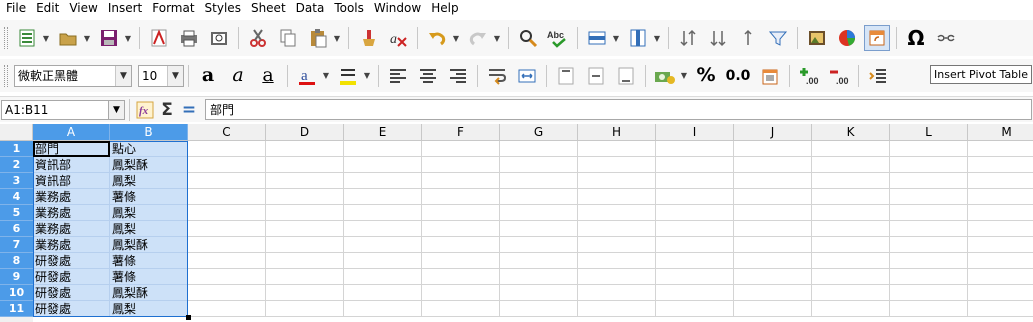  What do you see at coordinates (383, 277) in the screenshot?
I see `cell-e9` at bounding box center [383, 277].